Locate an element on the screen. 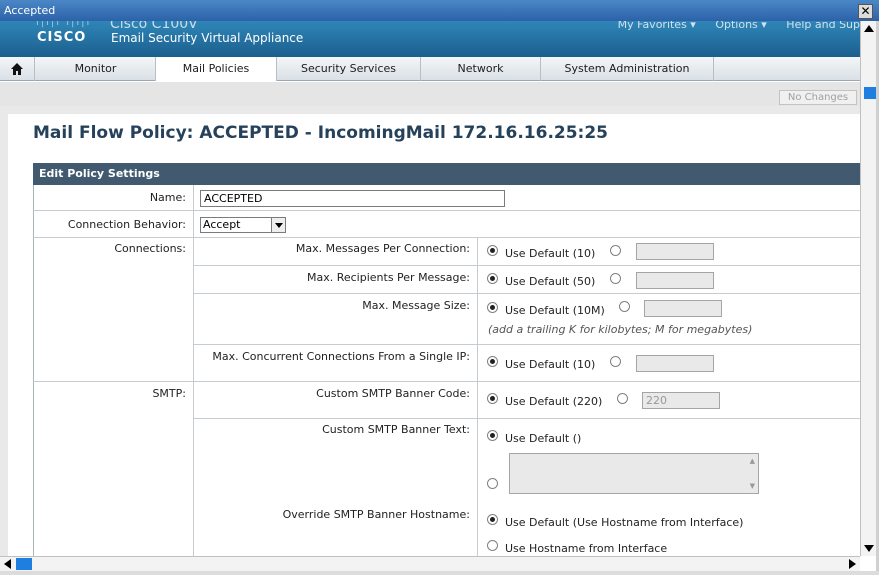 This screenshot has width=879, height=575. max-size-default-text: Use Default (10M) is located at coordinates (555, 310).